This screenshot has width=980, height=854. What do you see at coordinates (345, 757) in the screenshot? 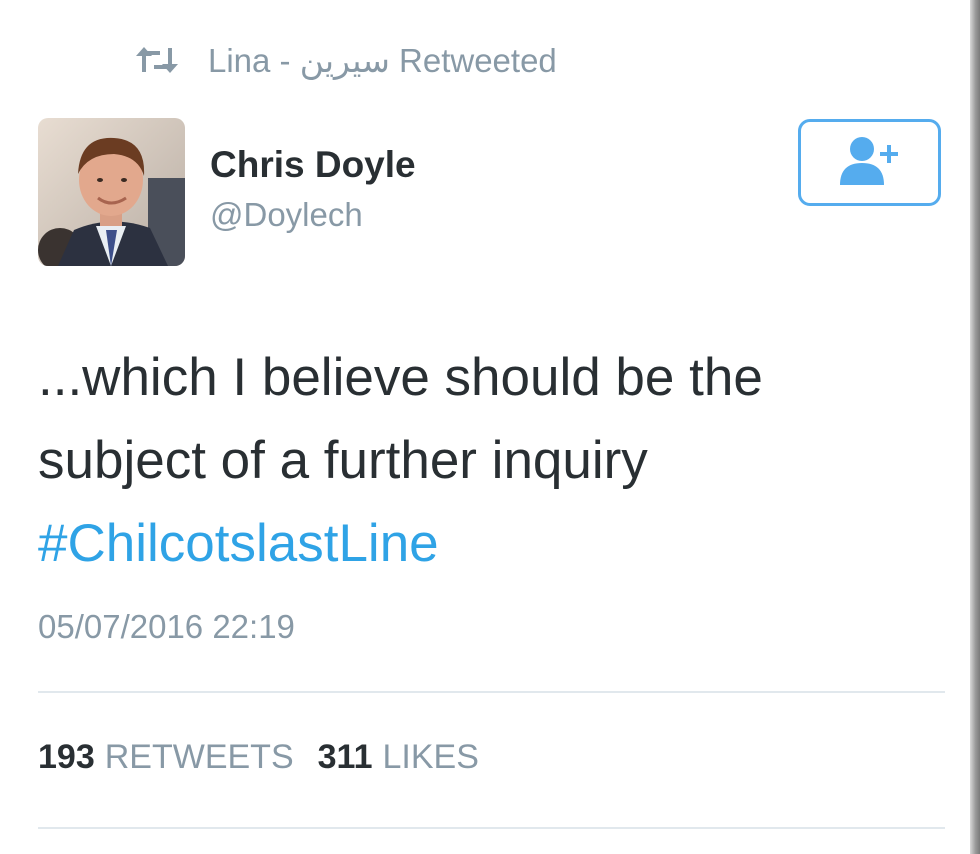
I see `likes-count: 311` at bounding box center [345, 757].